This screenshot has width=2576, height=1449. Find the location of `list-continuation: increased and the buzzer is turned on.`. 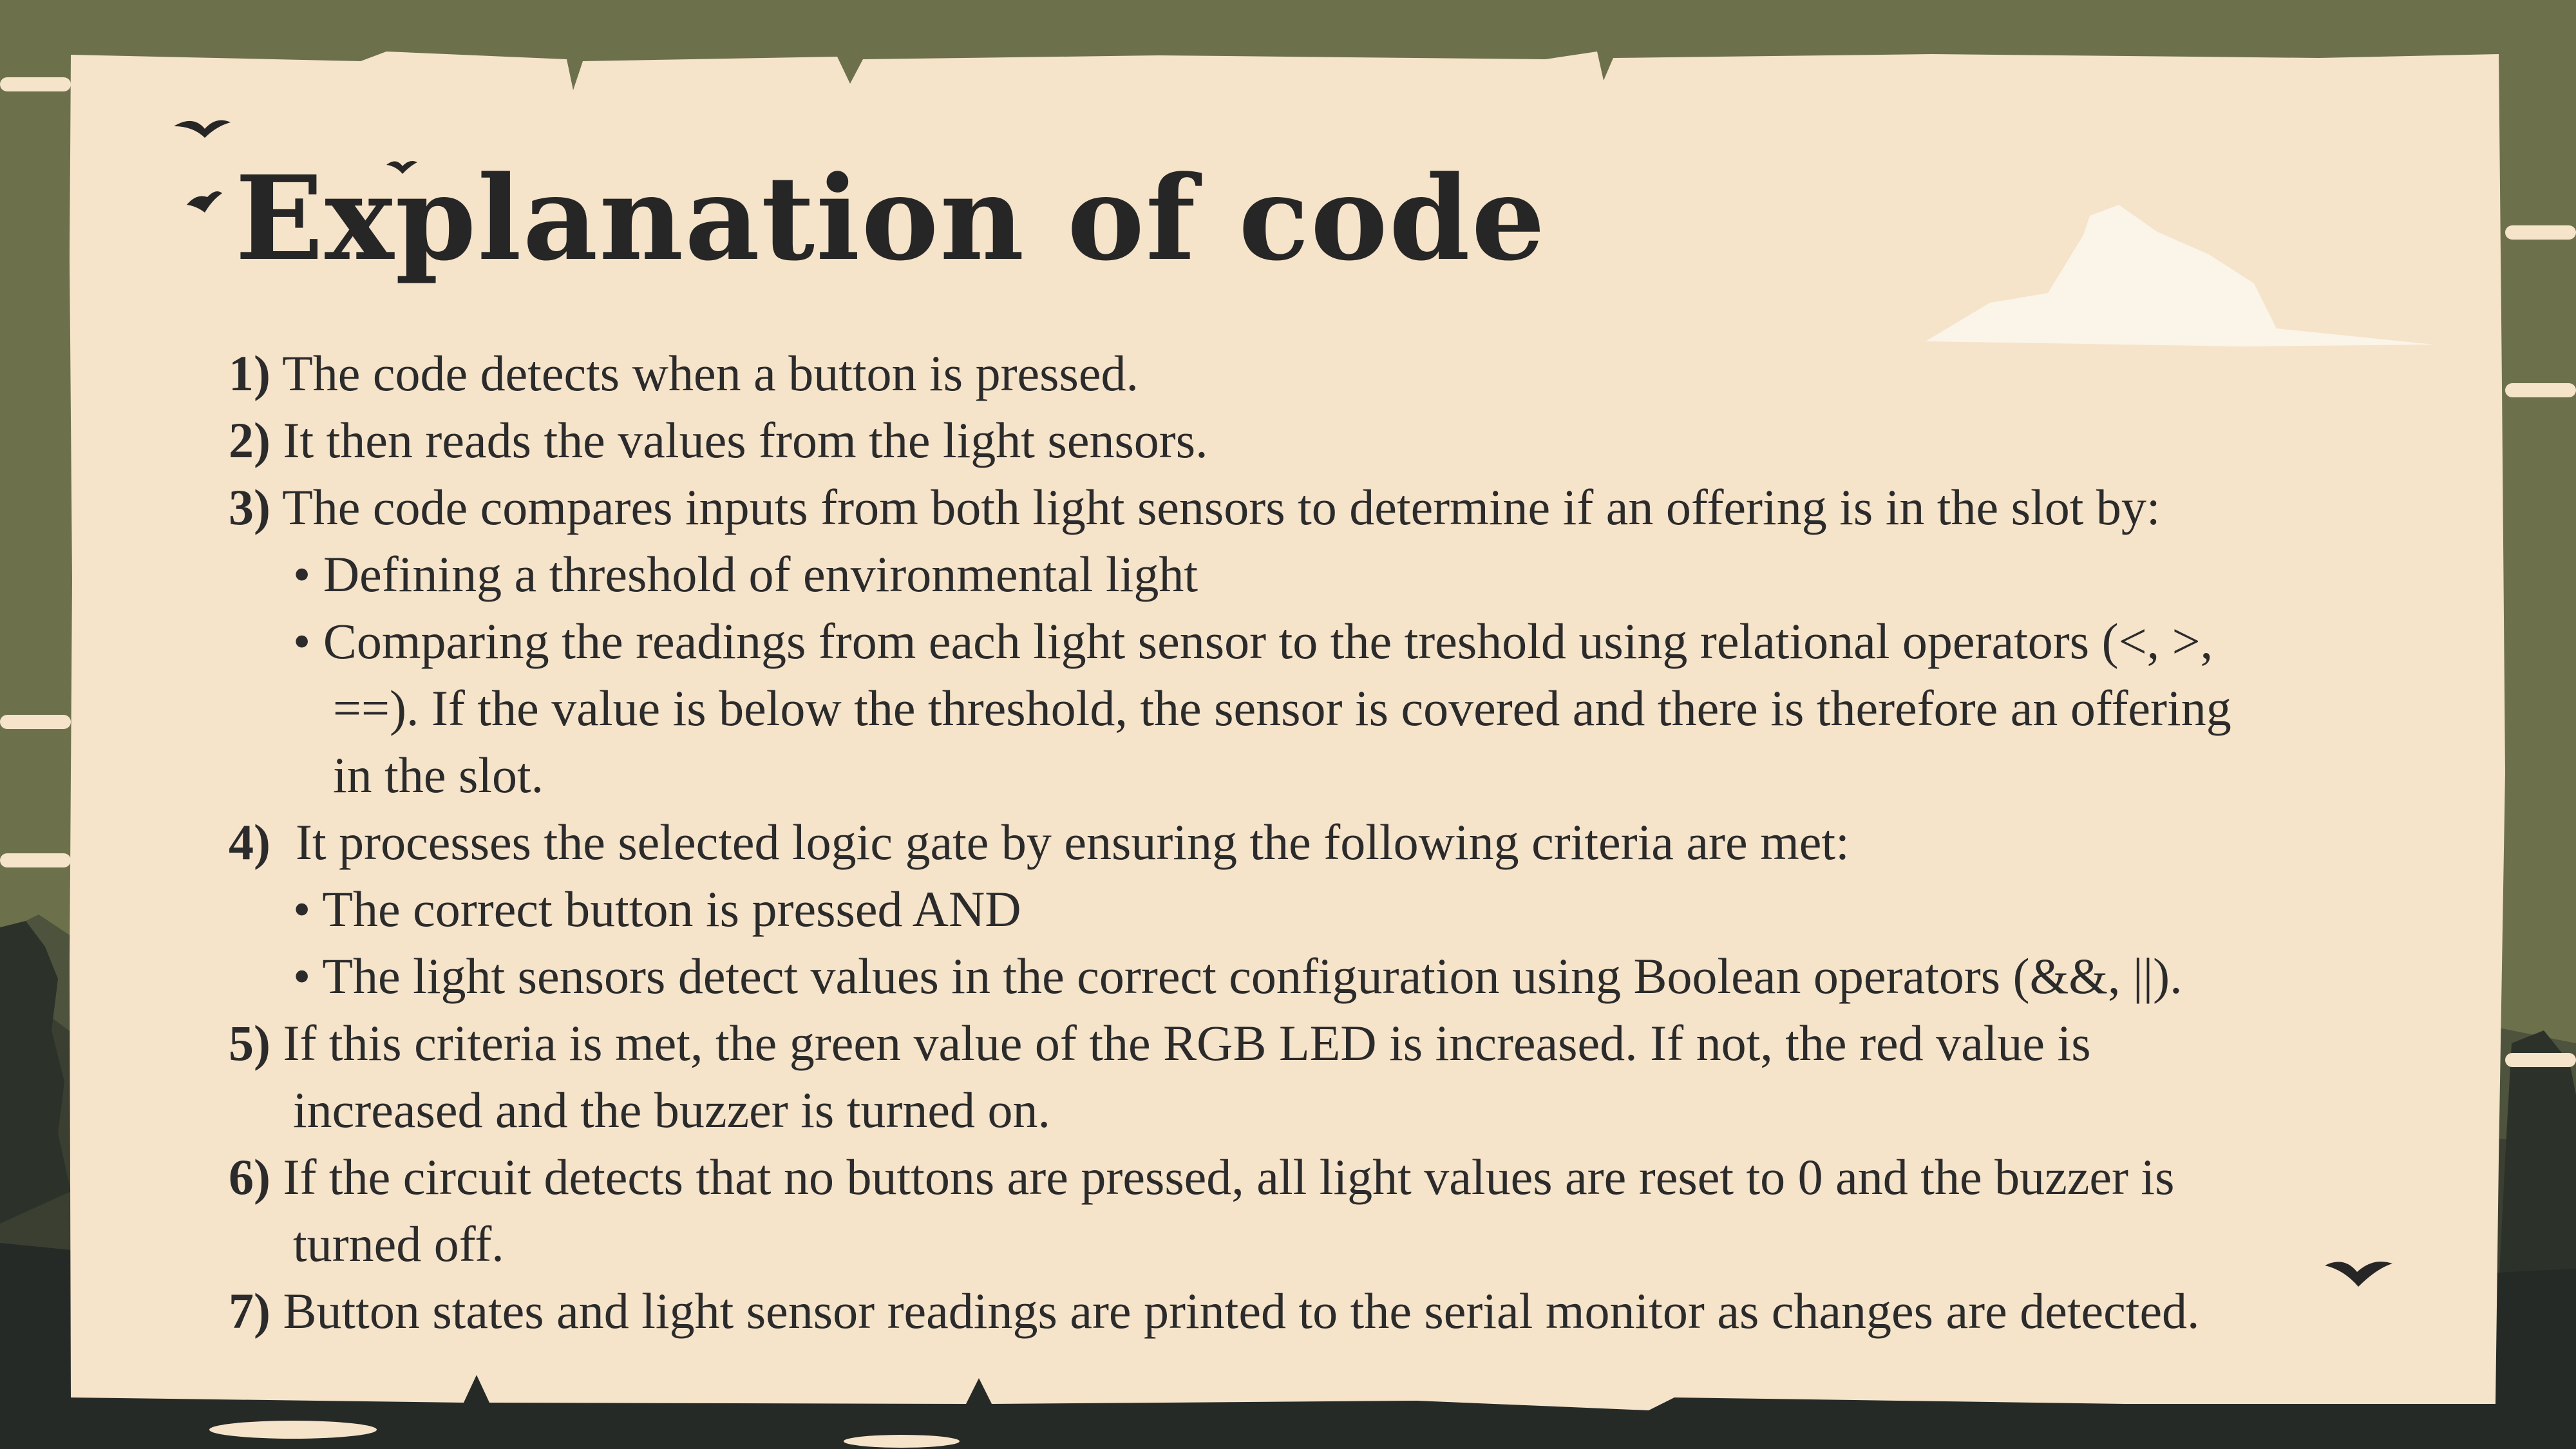

list-continuation: increased and the buzzer is turned on. is located at coordinates (1291, 1110).